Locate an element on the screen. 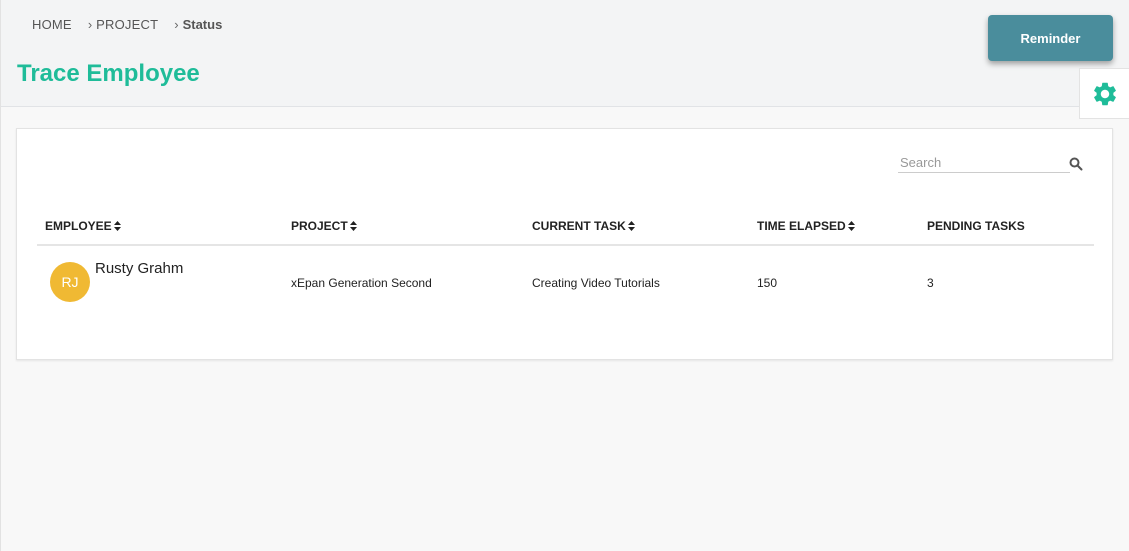 The image size is (1129, 551). search-input is located at coordinates (985, 162).